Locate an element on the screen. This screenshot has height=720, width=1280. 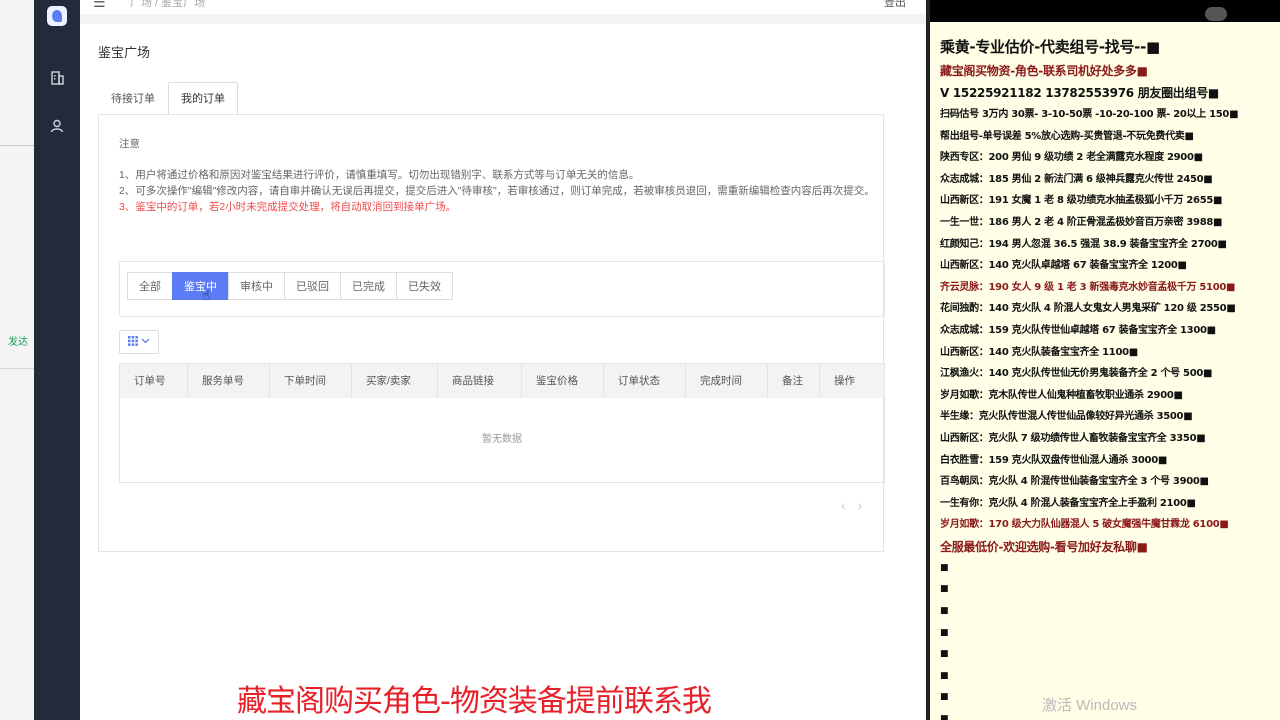
filter-button-group: 全部 鉴宝中 审核中 已驳回 已完成 已失效 is located at coordinates (290, 286).